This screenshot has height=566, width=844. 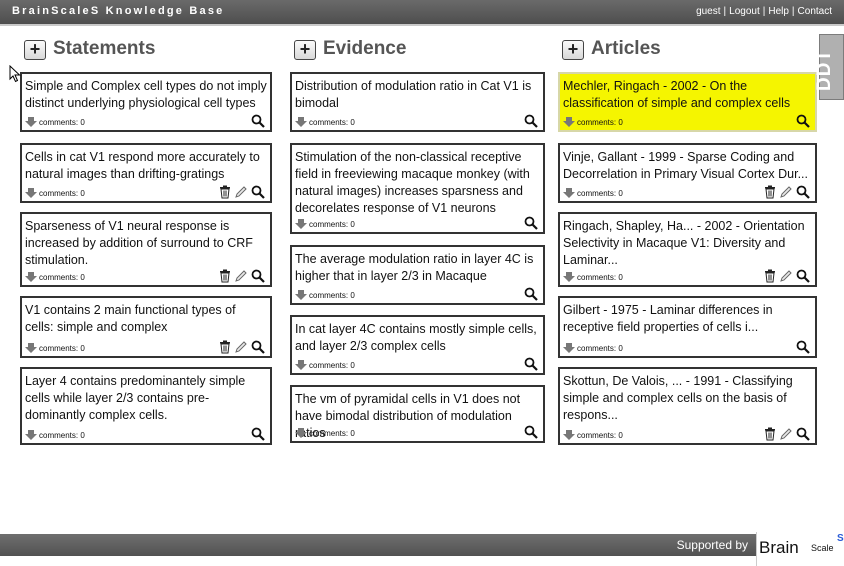 What do you see at coordinates (778, 11) in the screenshot?
I see `help-link: Help` at bounding box center [778, 11].